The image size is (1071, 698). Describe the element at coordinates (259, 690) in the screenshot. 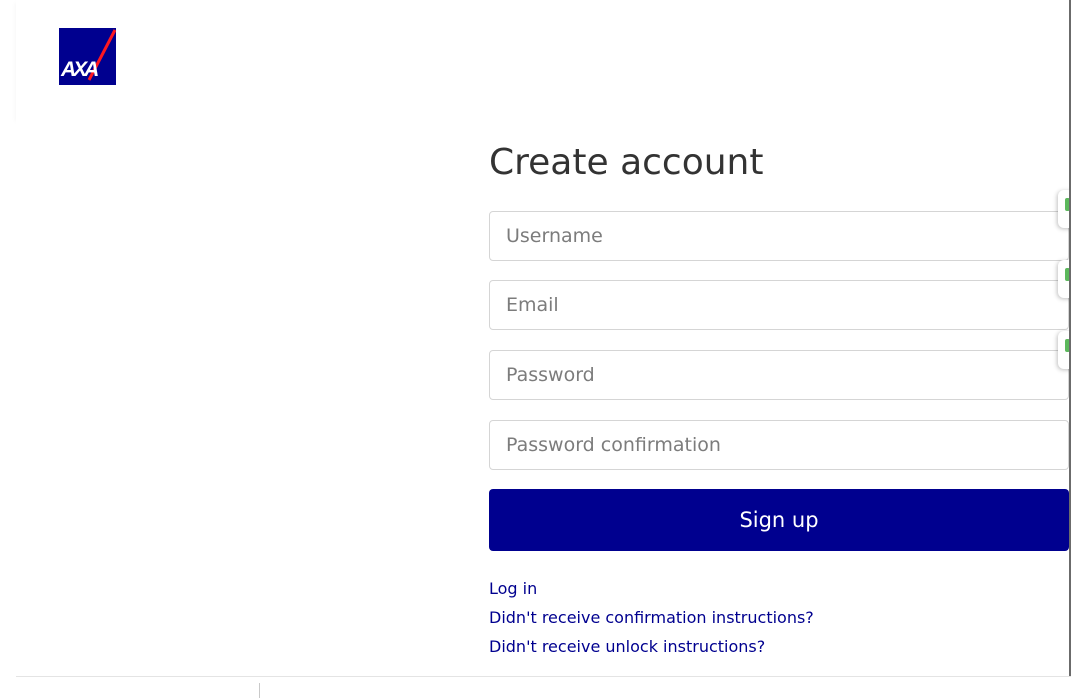

I see `footer-divider` at that location.